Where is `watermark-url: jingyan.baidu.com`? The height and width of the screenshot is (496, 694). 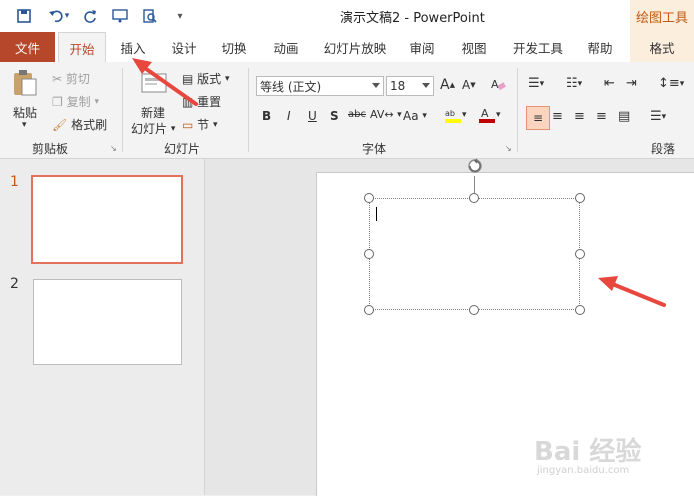
watermark-url: jingyan.baidu.com is located at coordinates (583, 470).